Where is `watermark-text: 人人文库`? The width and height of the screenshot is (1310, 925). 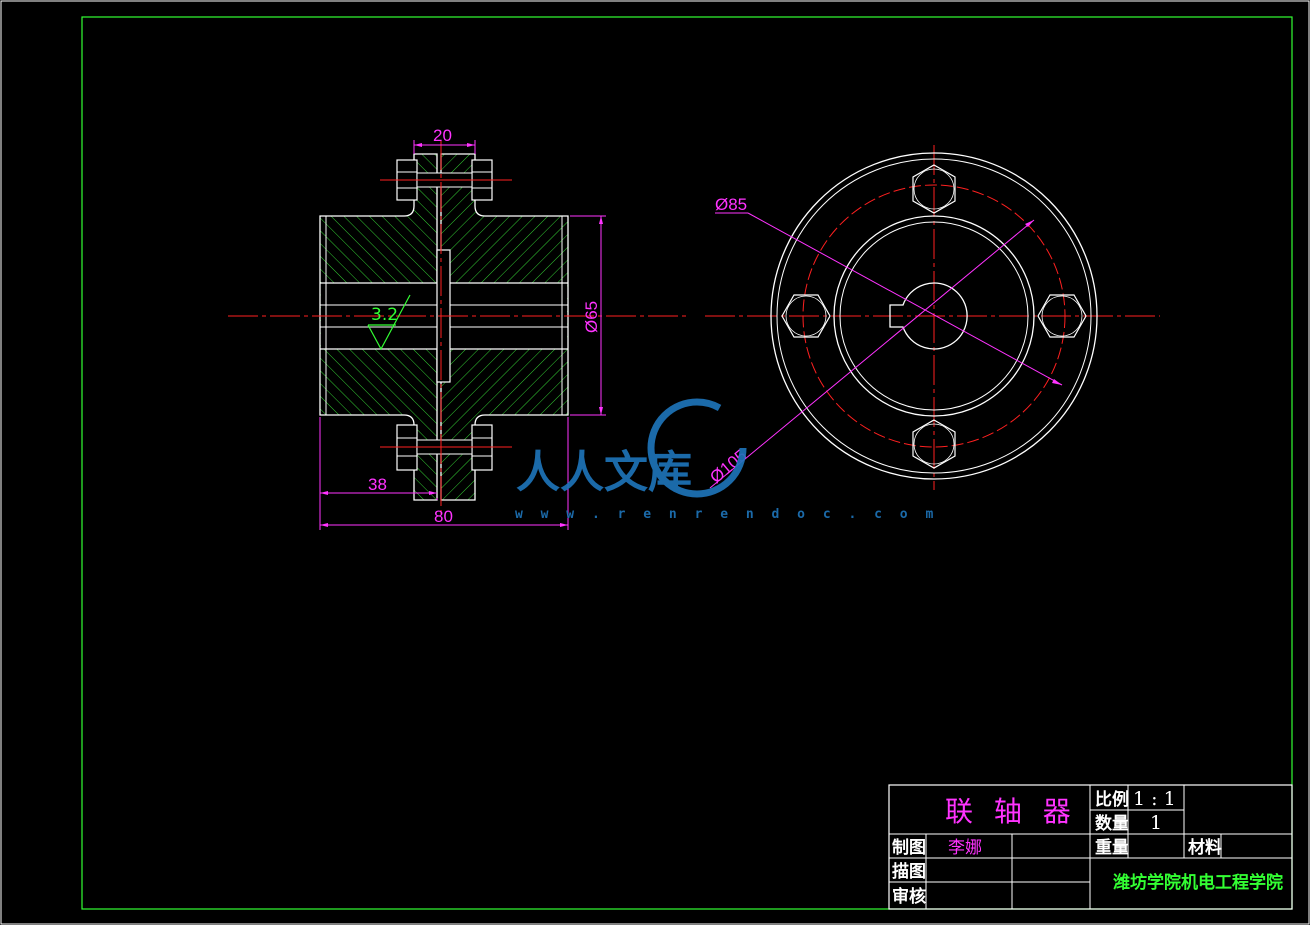
watermark-text: 人人文库 is located at coordinates (604, 472).